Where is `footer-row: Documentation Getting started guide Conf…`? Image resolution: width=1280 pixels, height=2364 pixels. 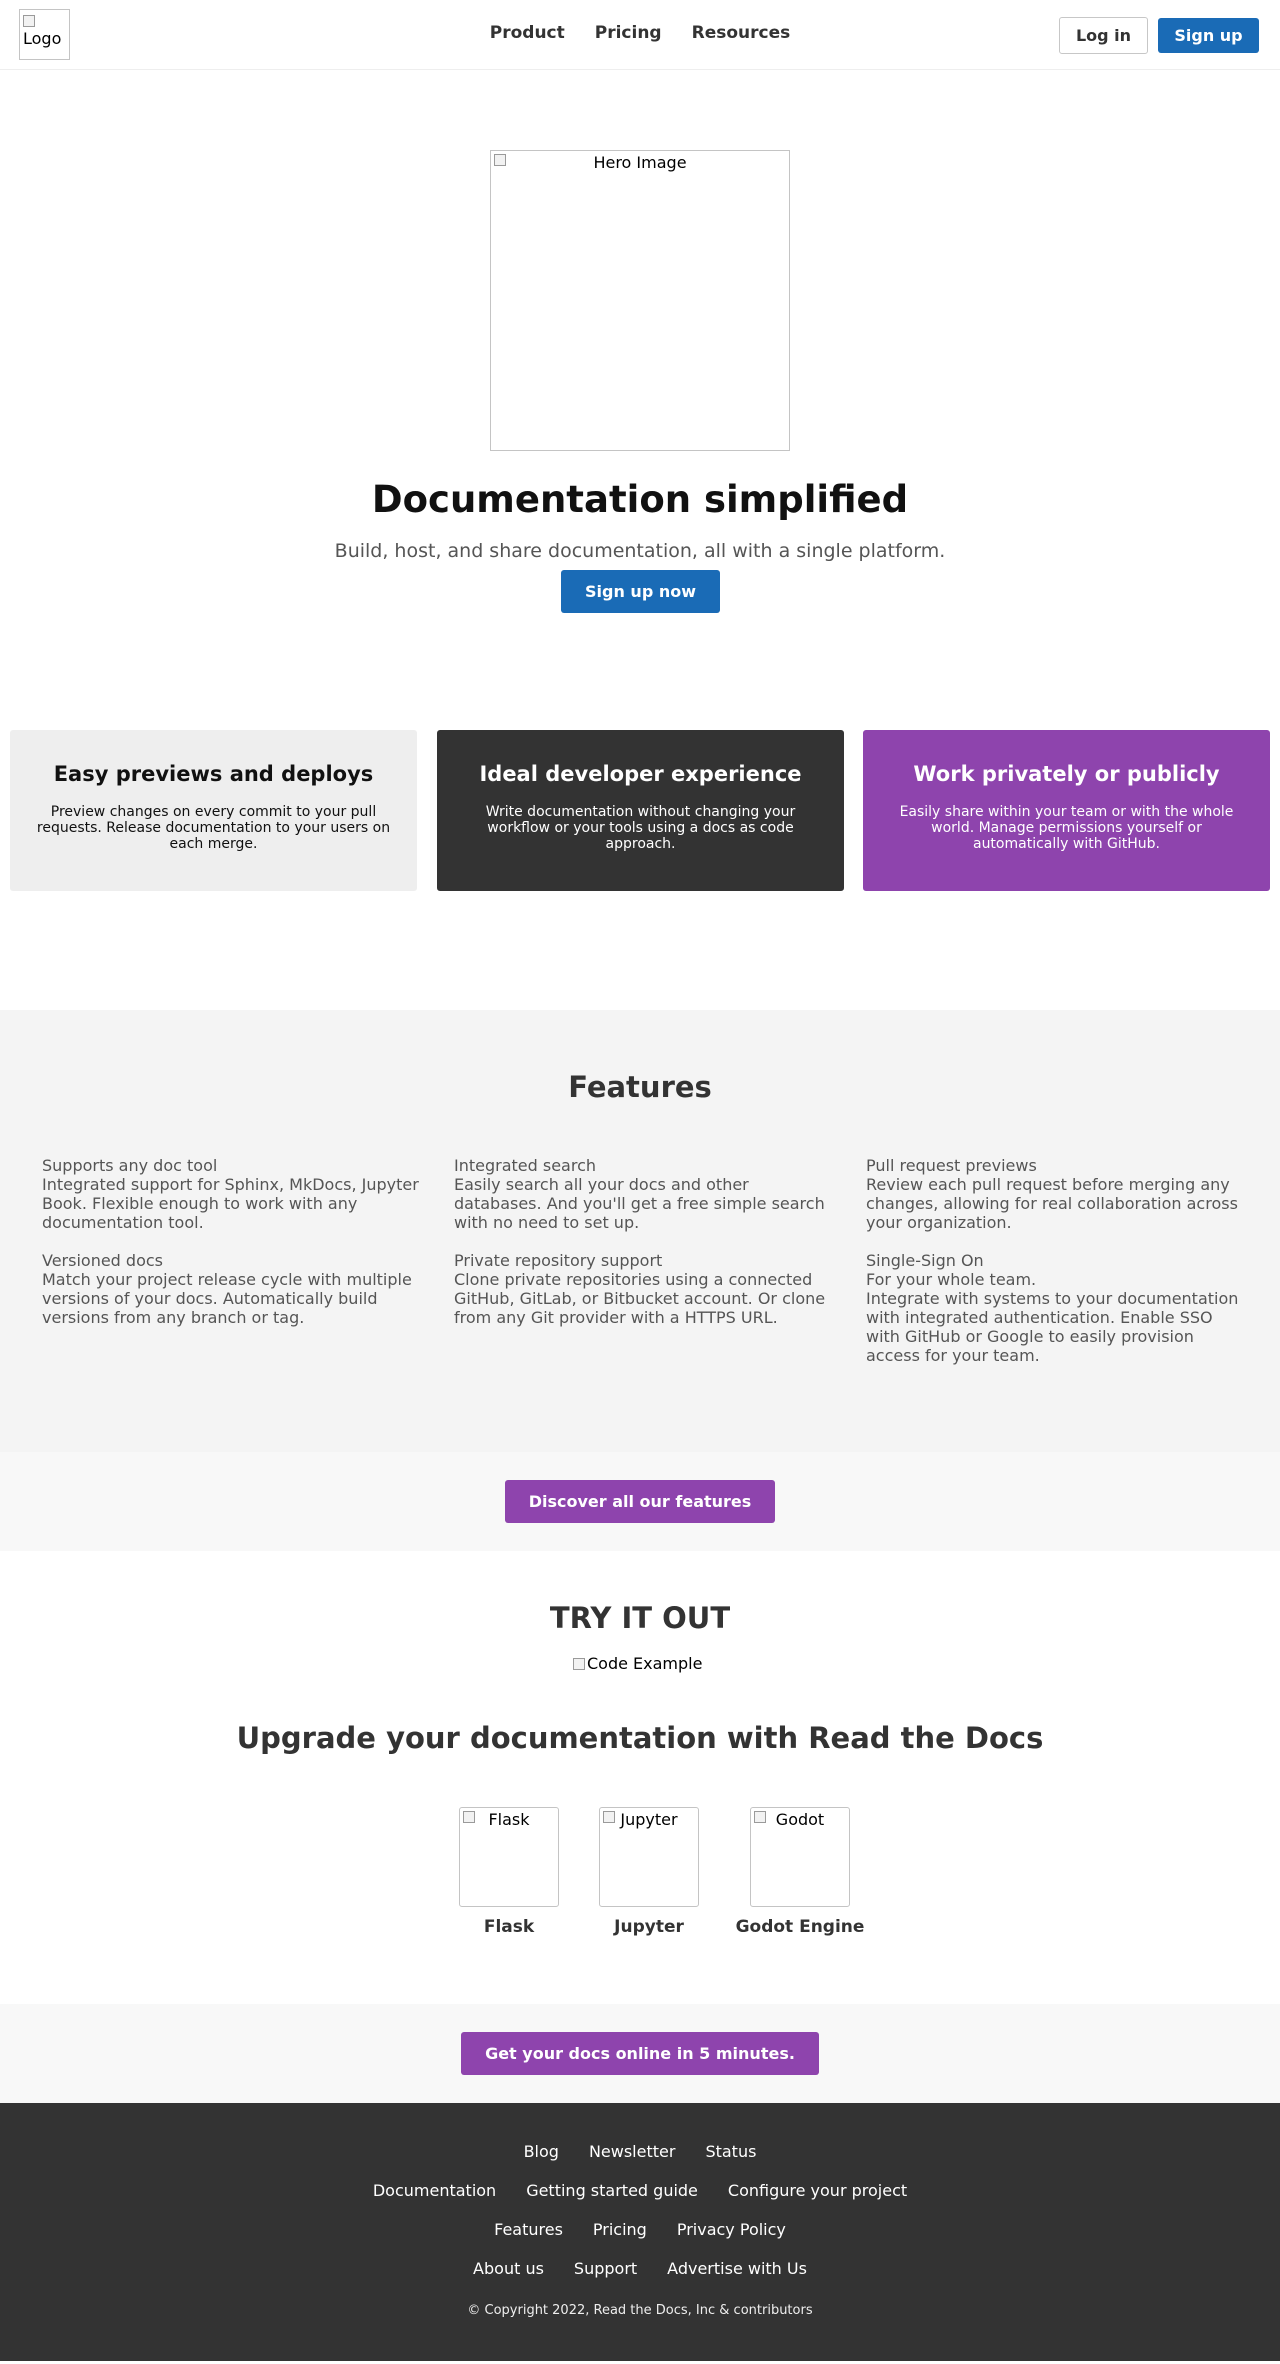
footer-row: Documentation Getting started guide Conf… is located at coordinates (640, 2190).